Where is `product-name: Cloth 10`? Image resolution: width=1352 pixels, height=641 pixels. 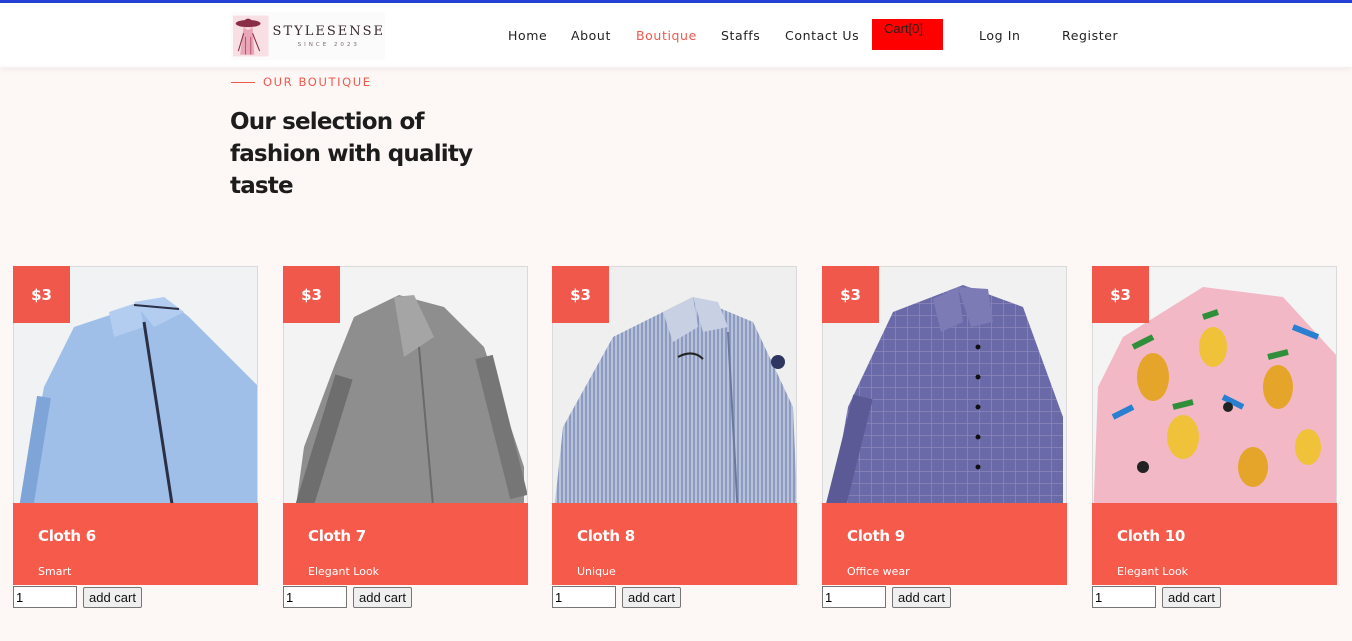 product-name: Cloth 10 is located at coordinates (1151, 536).